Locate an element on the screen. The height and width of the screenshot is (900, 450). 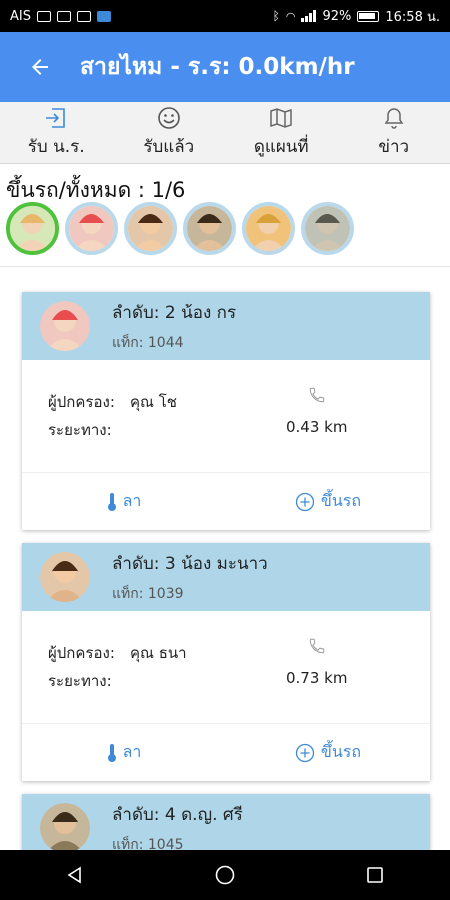
carrier-text: AIS is located at coordinates (20, 16).